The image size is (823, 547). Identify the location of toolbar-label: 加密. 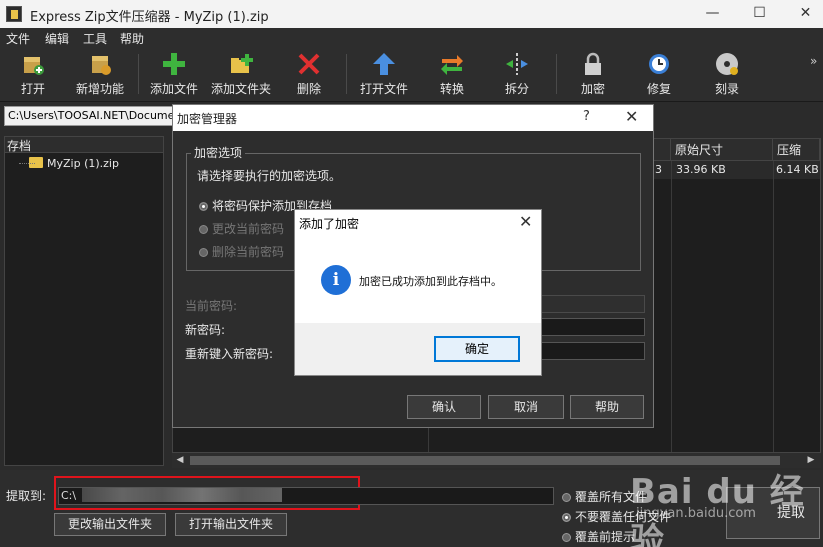
(592, 89).